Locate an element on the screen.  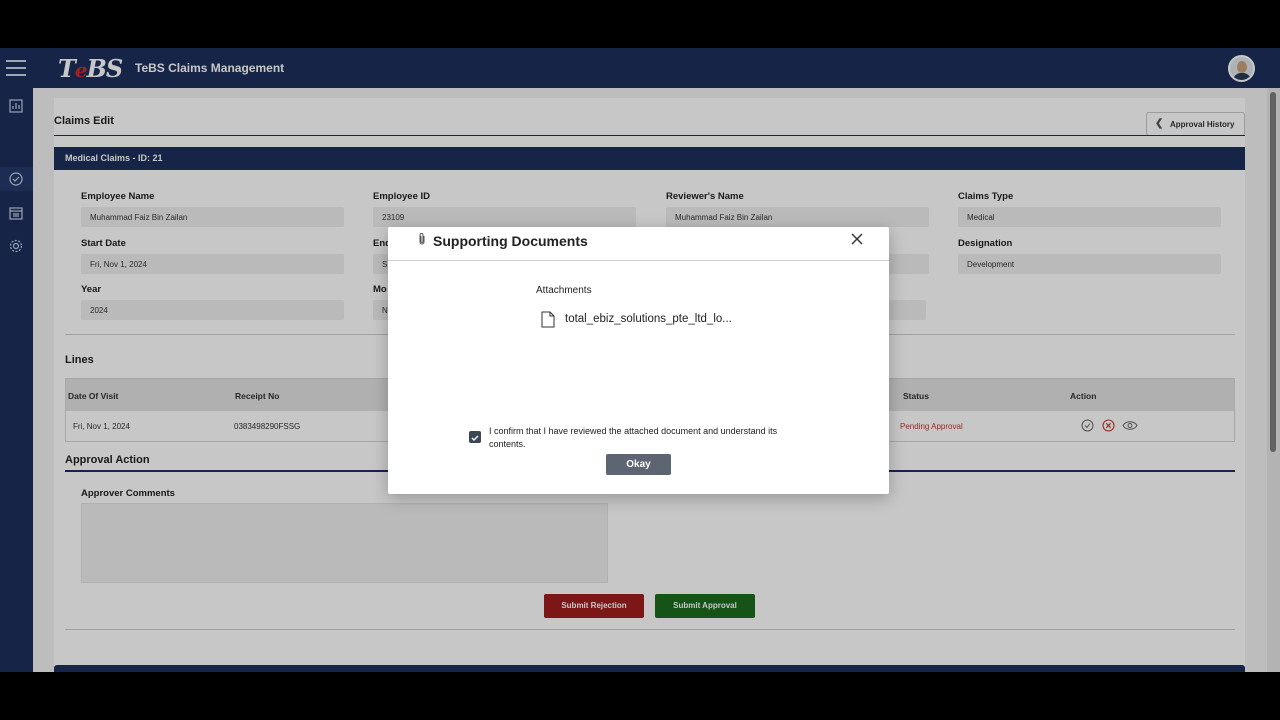
paperclip-icon is located at coordinates (422, 239).